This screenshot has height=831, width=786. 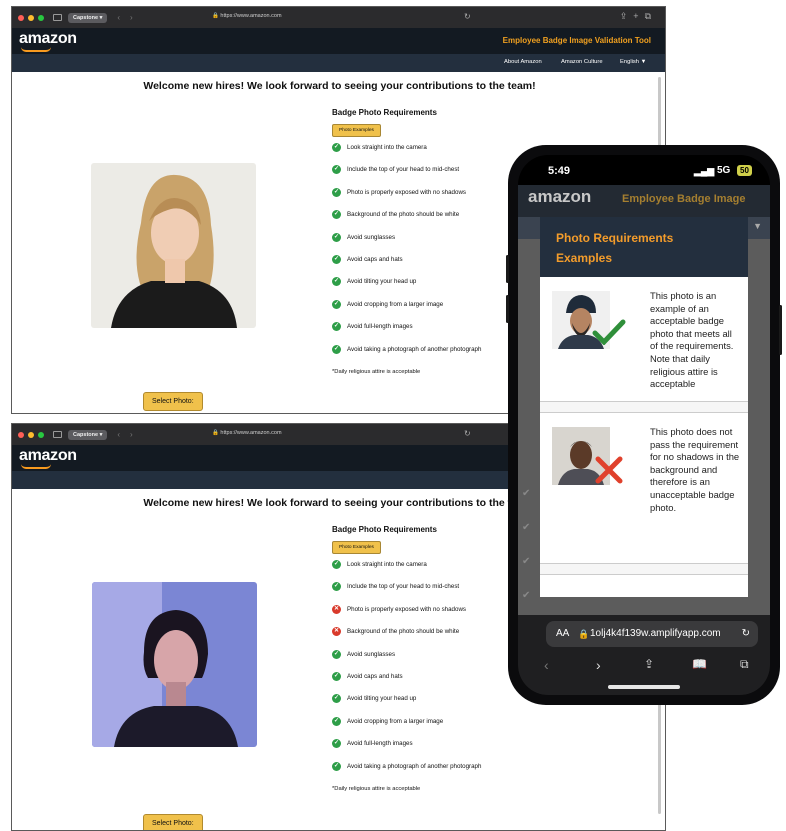 What do you see at coordinates (384, 112) in the screenshot?
I see `requirements-title: Badge Photo Requirements` at bounding box center [384, 112].